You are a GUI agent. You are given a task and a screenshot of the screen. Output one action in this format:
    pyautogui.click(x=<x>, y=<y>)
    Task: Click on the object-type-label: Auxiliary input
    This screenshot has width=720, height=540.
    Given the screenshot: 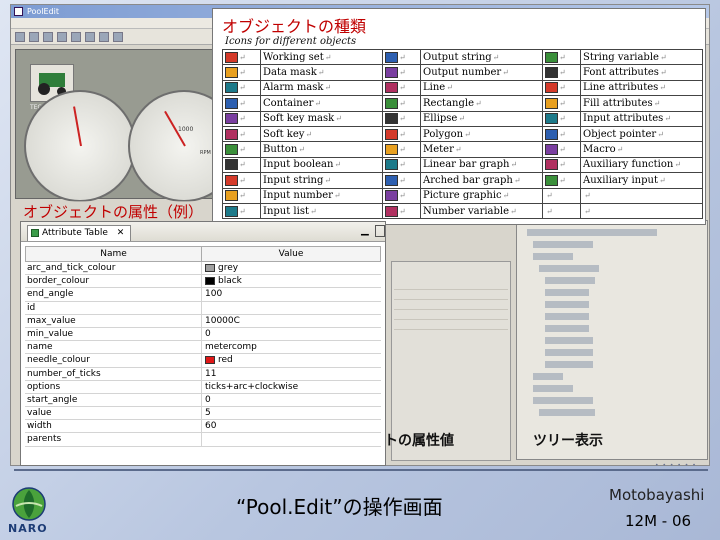 What is the action you would take?
    pyautogui.click(x=620, y=180)
    